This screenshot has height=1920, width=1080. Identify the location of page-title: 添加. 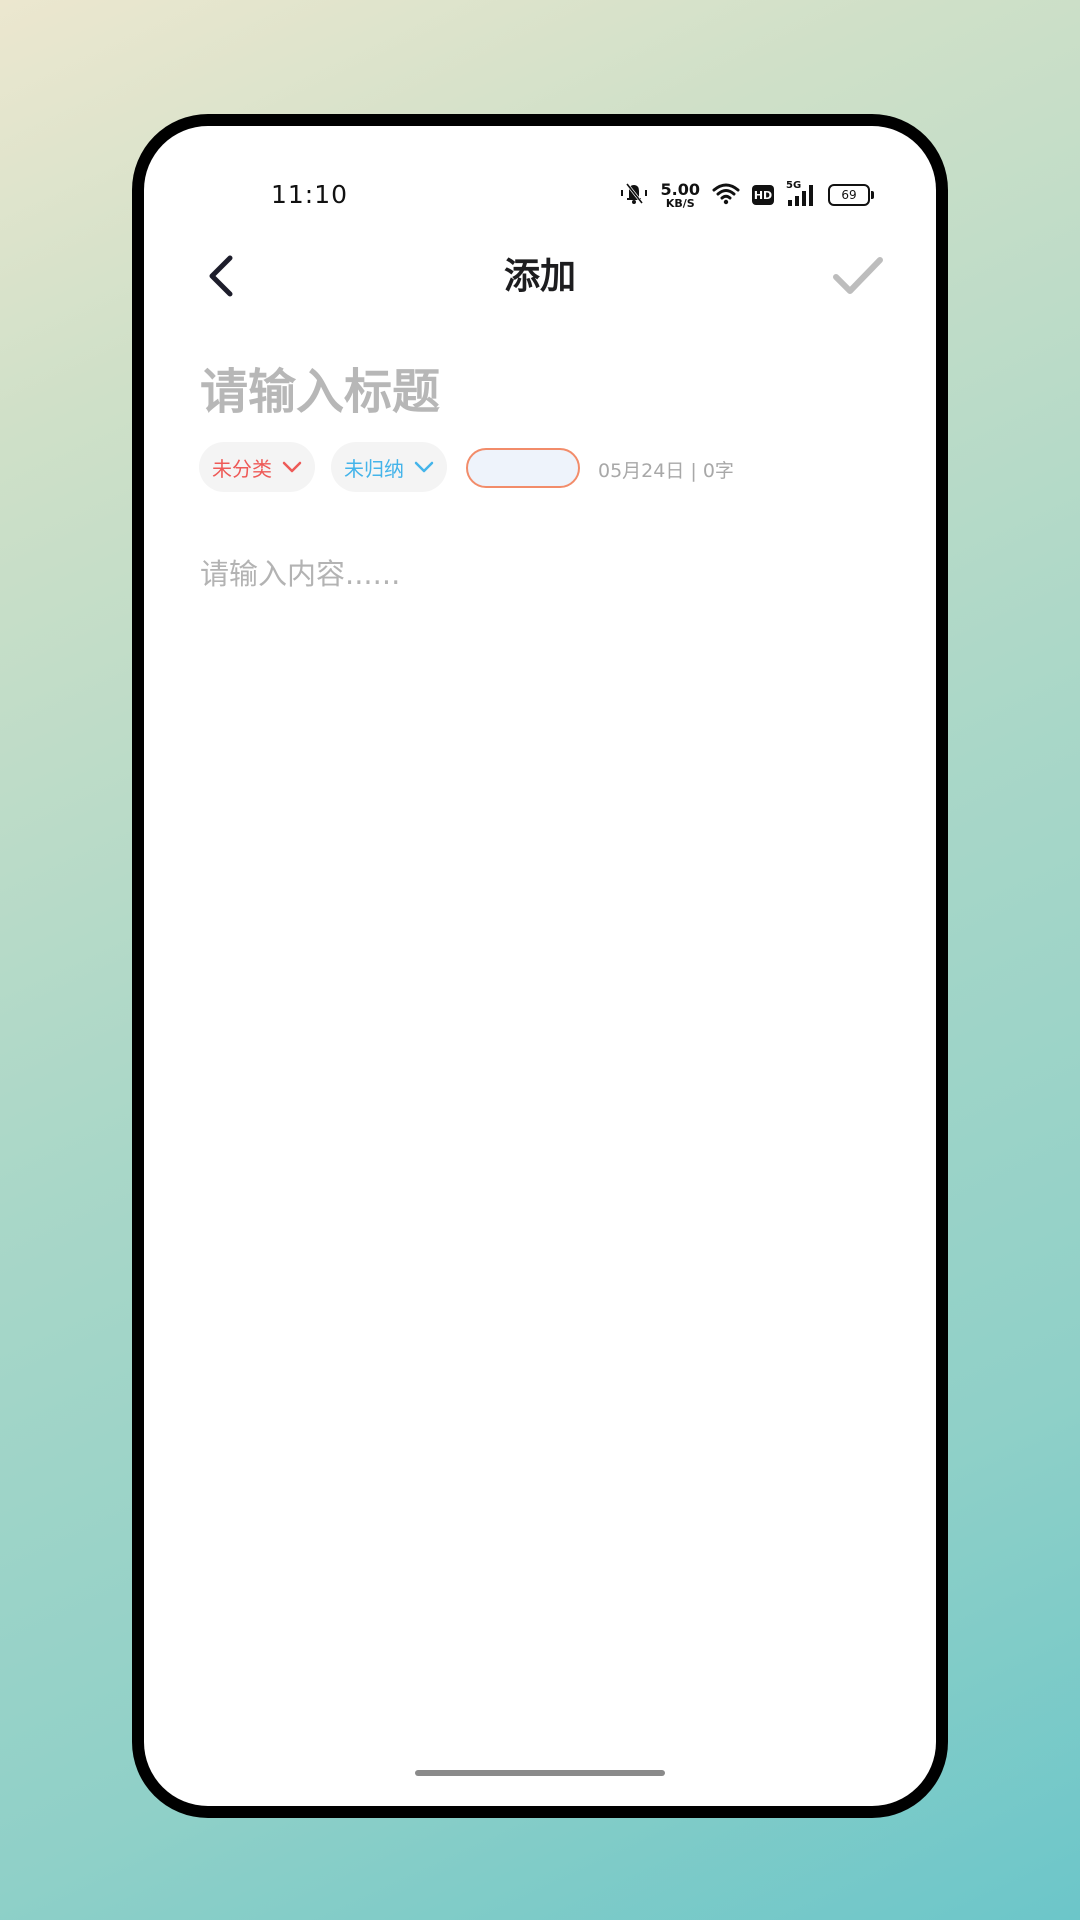
(539, 276).